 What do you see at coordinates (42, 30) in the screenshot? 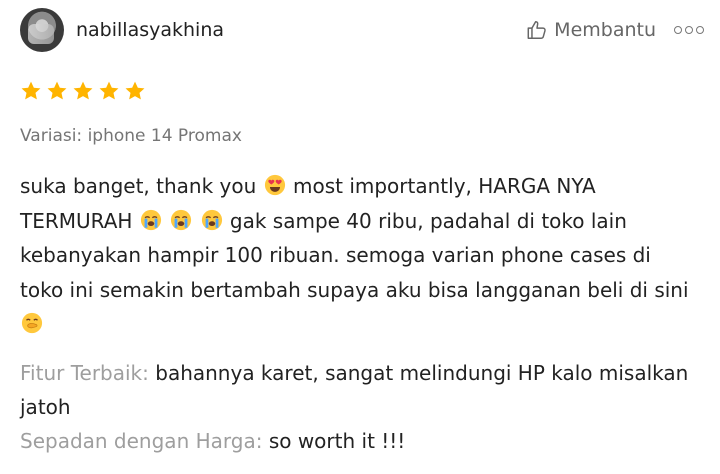
I see `avatar` at bounding box center [42, 30].